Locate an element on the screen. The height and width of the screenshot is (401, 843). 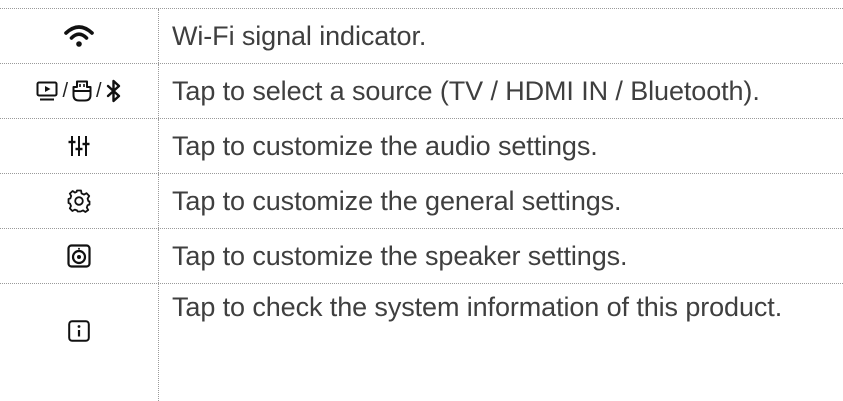
equalizer-icon is located at coordinates (79, 146).